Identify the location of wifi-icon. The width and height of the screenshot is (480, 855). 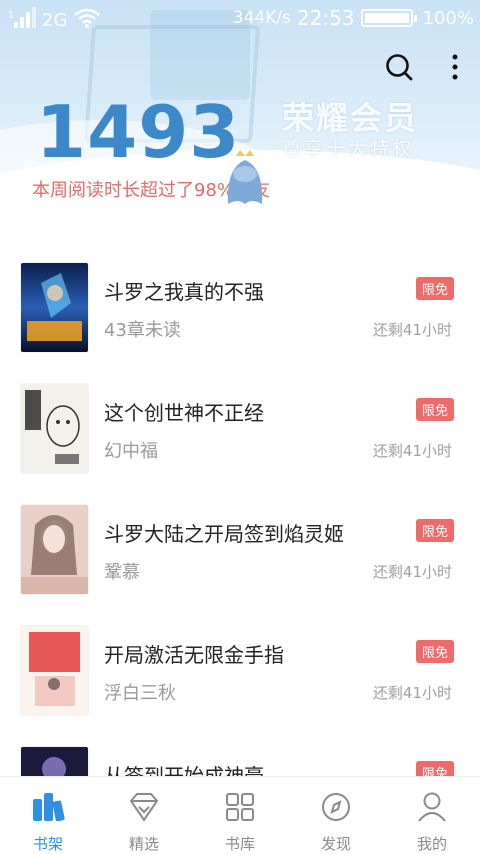
(87, 20).